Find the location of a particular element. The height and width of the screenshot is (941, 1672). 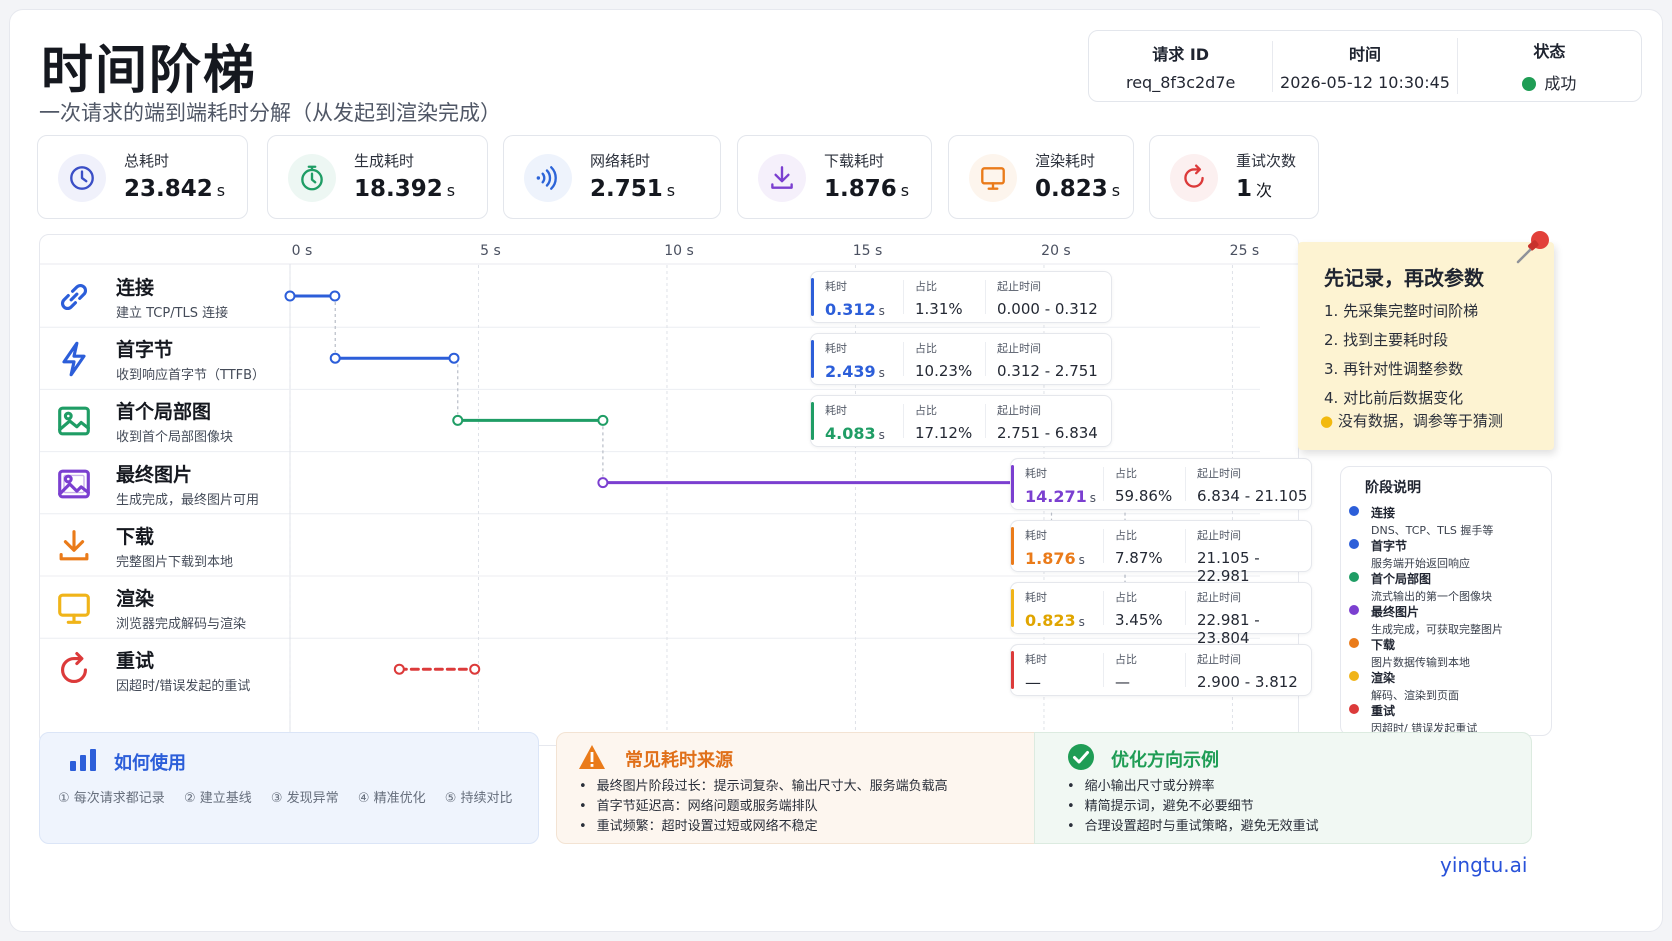

stat-duration-number: 0.823 is located at coordinates (1050, 620).